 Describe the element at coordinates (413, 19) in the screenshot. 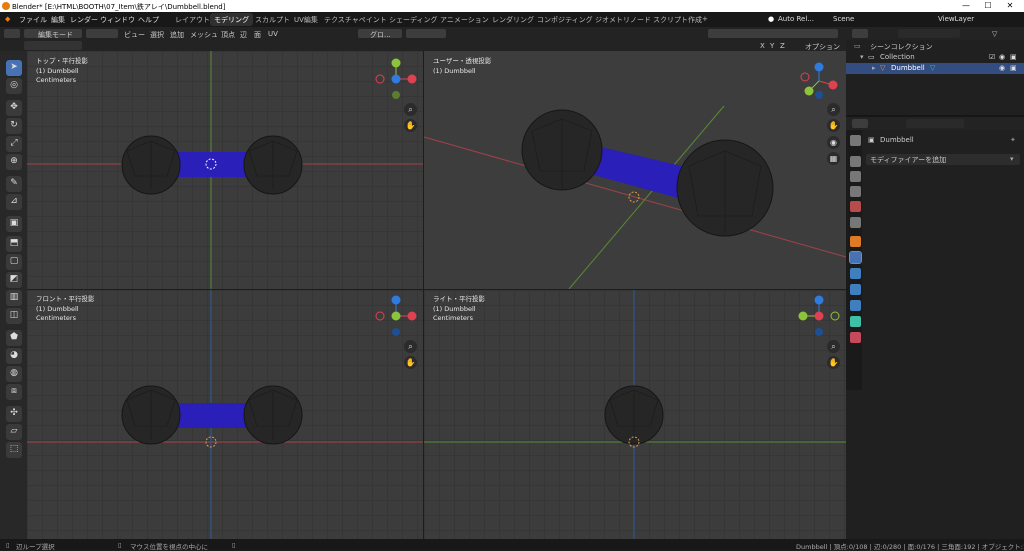

I see `workspace-tab-shading: シェーディング` at that location.